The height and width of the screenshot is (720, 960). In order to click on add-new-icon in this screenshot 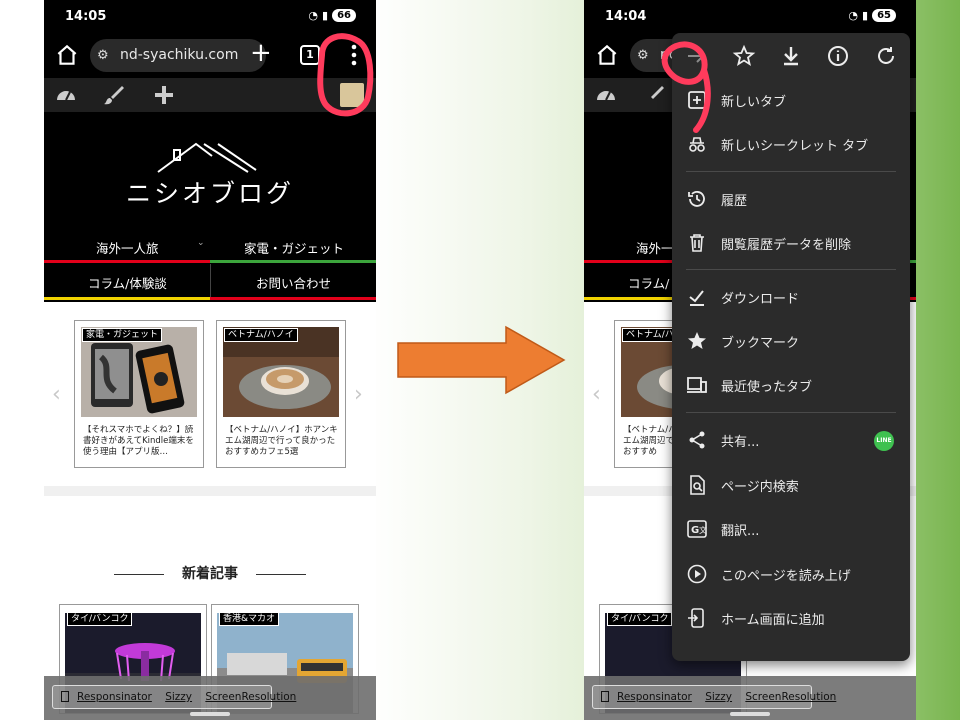, I will do `click(164, 95)`.